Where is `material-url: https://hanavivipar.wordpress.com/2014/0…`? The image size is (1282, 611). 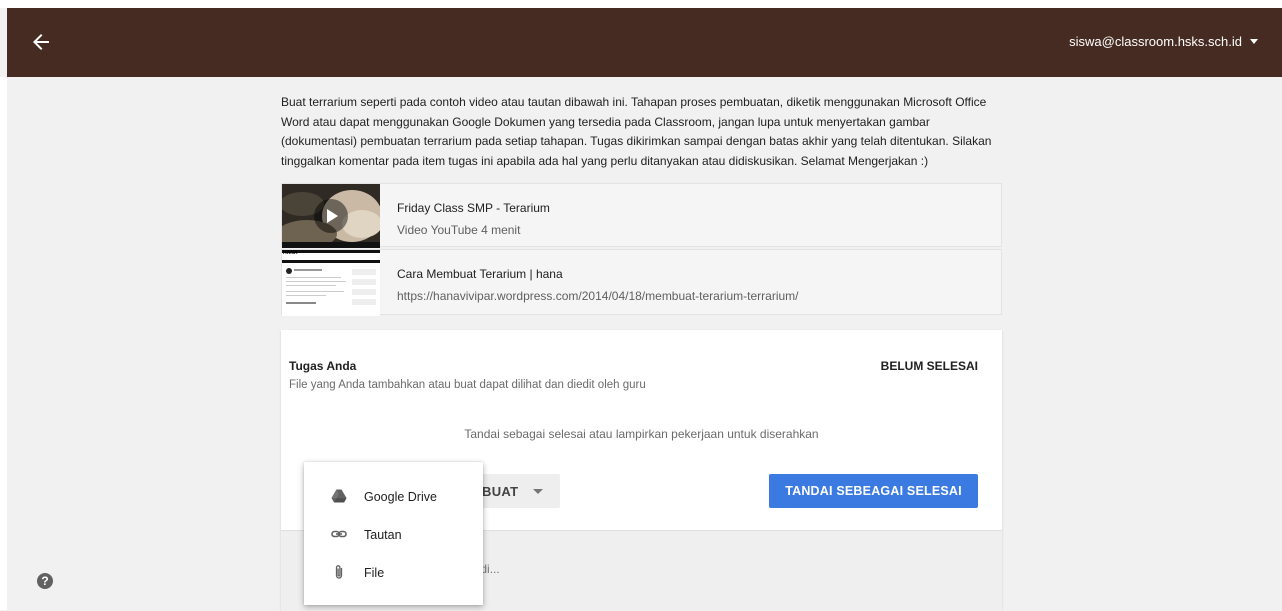
material-url: https://hanavivipar.wordpress.com/2014/0… is located at coordinates (598, 296).